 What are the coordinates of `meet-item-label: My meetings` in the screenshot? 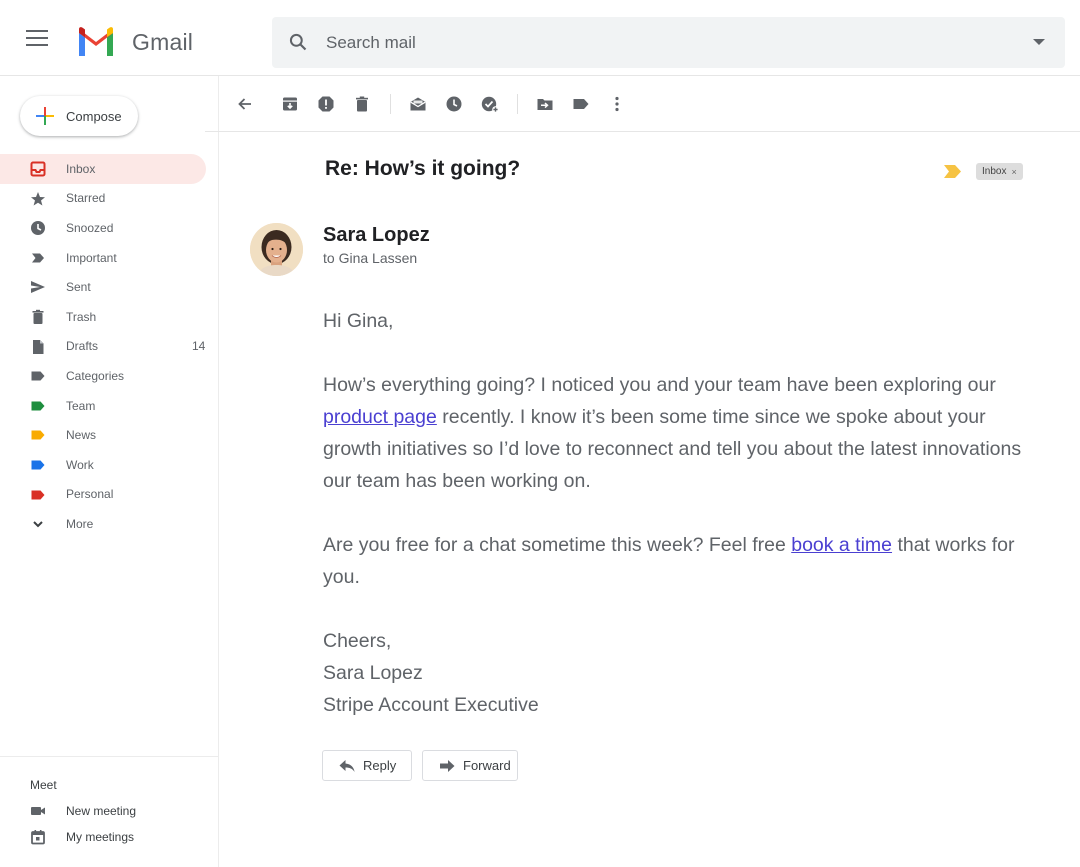 It's located at (100, 837).